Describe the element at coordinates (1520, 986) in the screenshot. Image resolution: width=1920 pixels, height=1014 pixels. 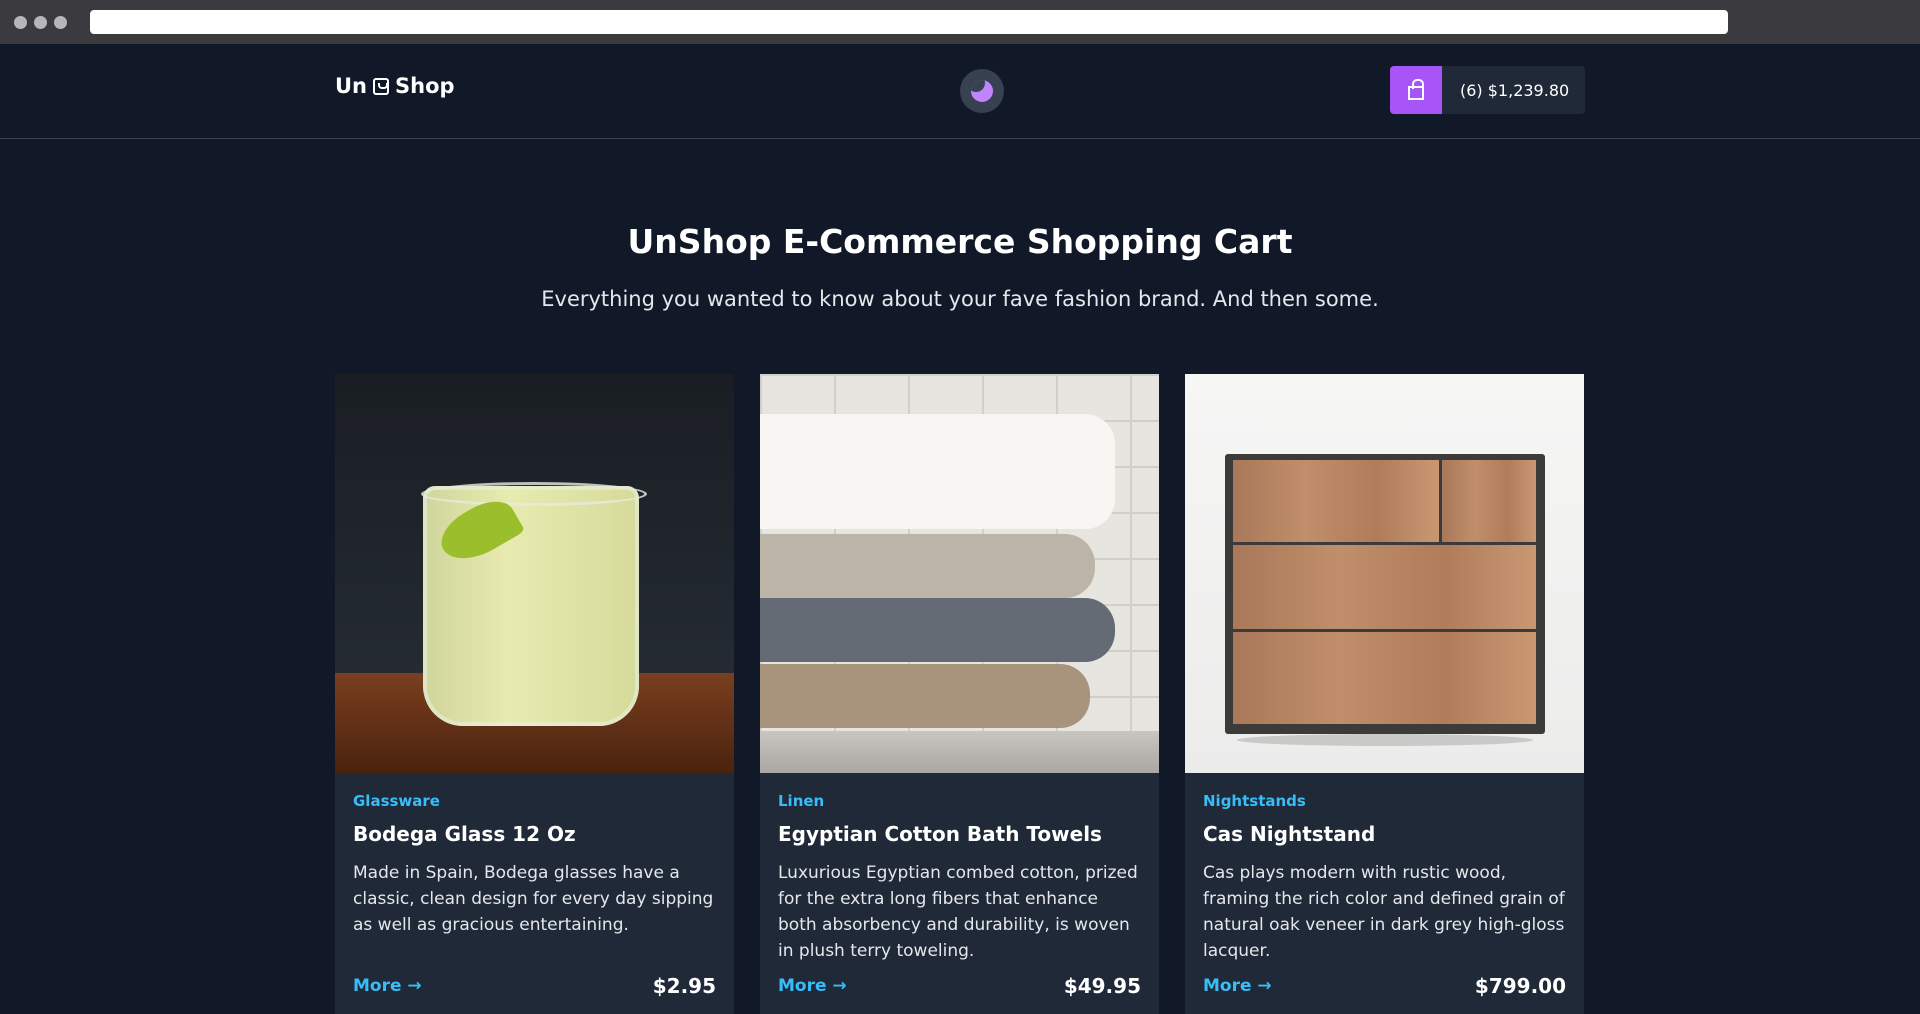
I see `product-price: $799.00` at that location.